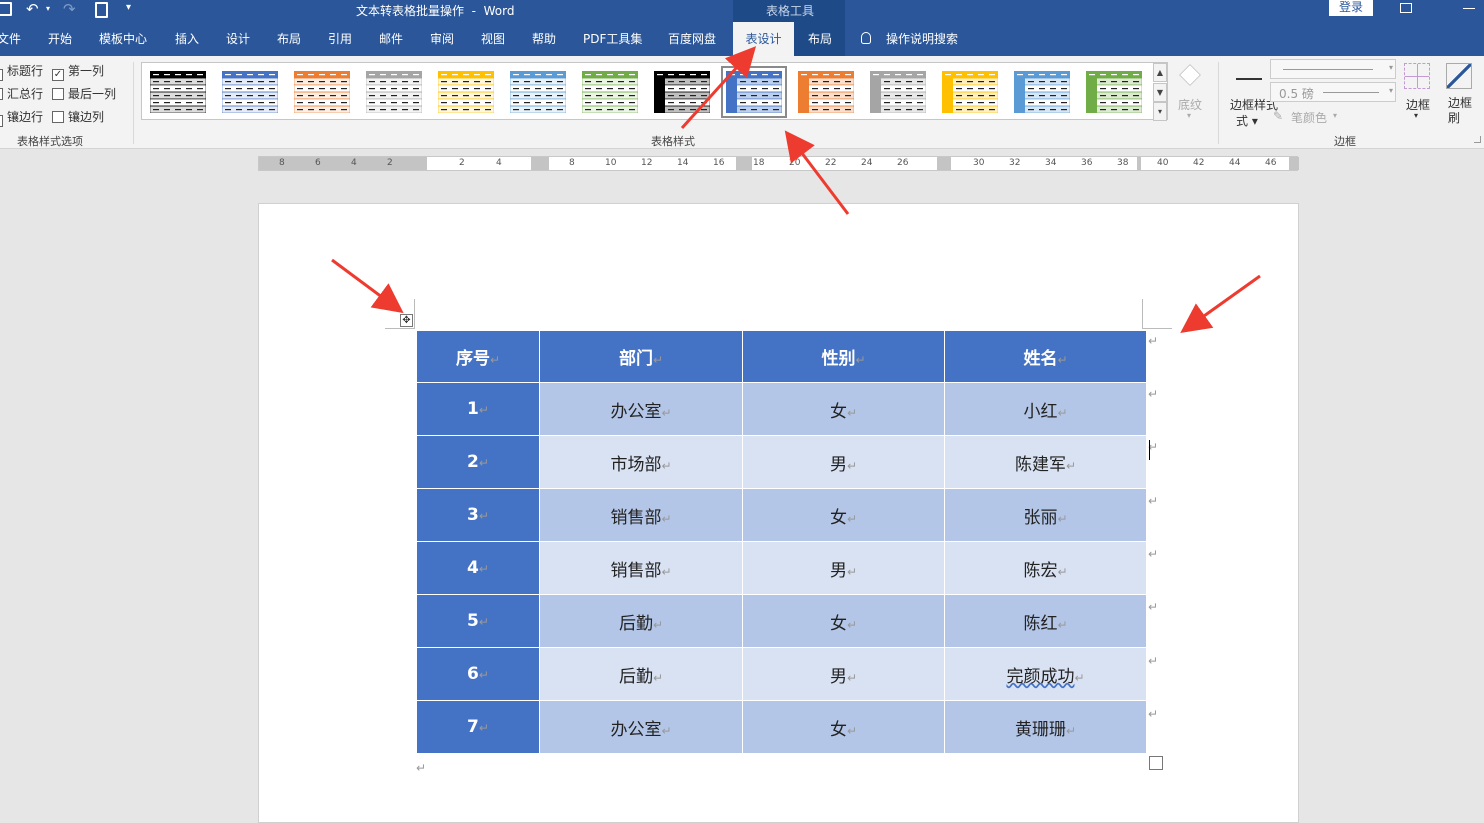  I want to click on tab-layout: 布局, so click(289, 39).